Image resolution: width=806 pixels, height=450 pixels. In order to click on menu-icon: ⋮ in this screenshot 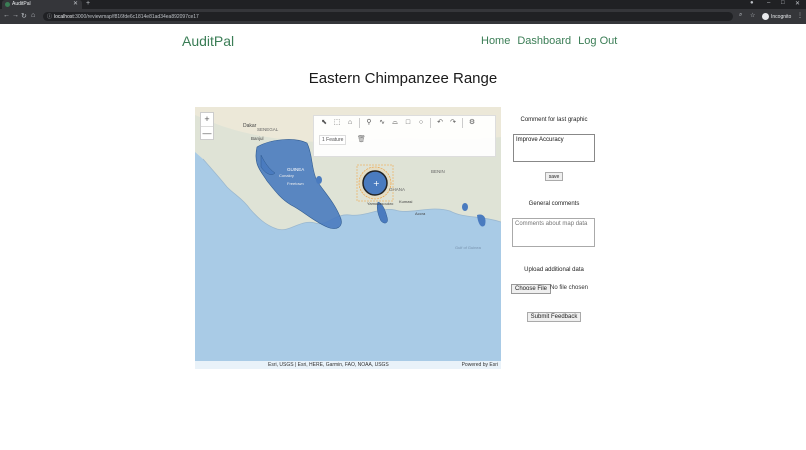, I will do `click(800, 15)`.